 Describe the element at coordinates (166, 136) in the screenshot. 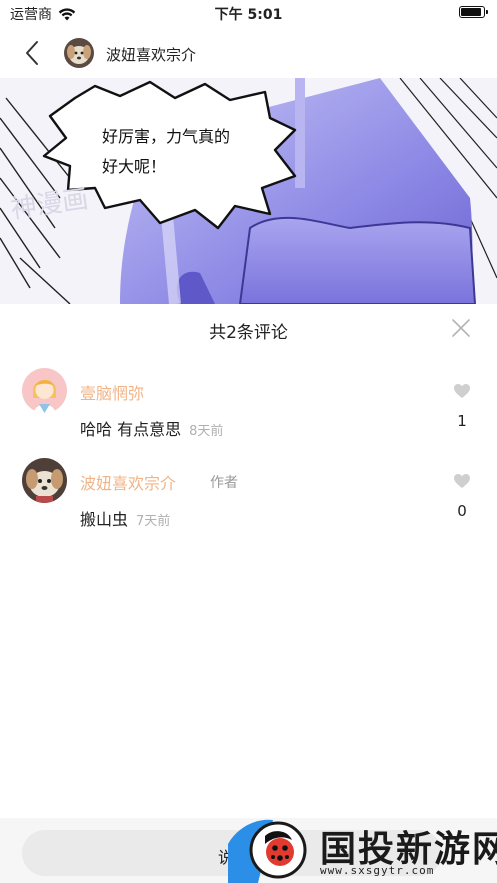

I see `speech-line-1: 好厉害，力气真的` at that location.